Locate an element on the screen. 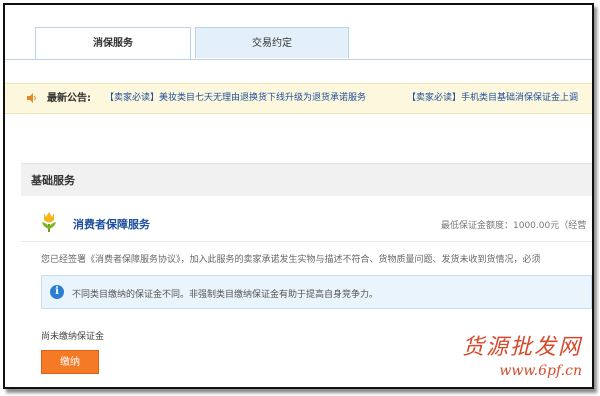 The image size is (600, 396). section-title: 基础服务 is located at coordinates (53, 180).